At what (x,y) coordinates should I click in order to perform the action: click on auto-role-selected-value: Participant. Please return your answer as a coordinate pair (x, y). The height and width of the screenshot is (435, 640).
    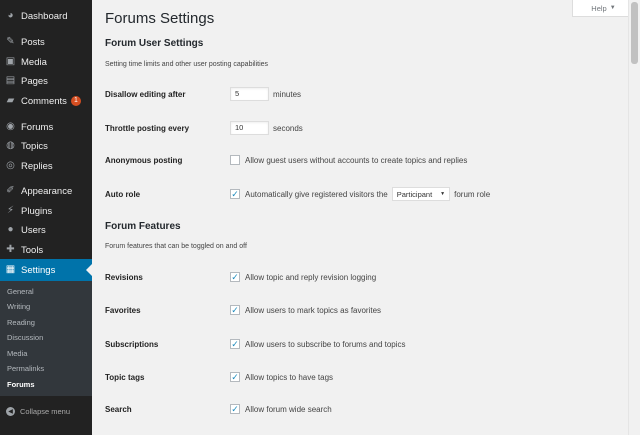
    Looking at the image, I should click on (414, 194).